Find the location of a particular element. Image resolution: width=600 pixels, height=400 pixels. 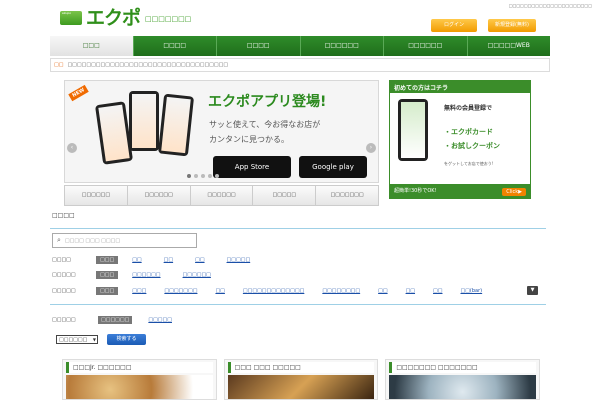

filter-option: □□(bar) is located at coordinates (471, 291).